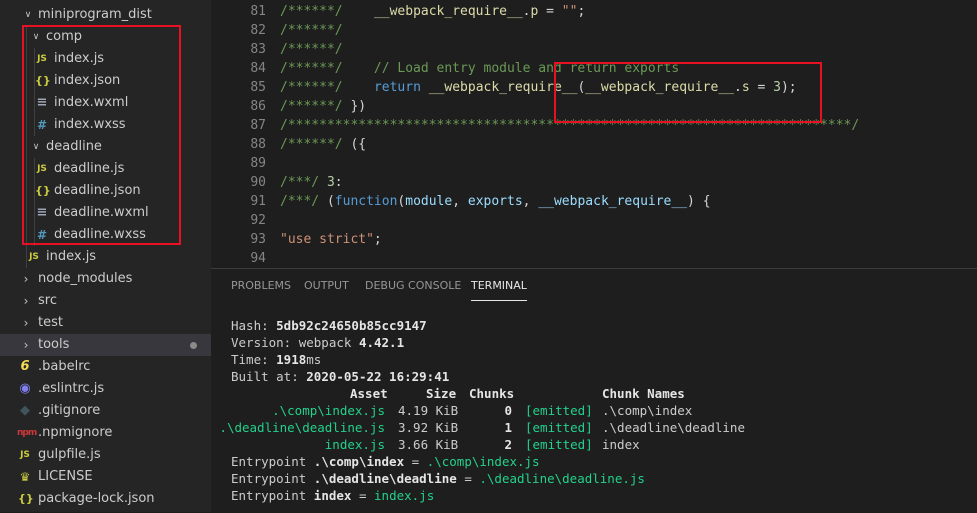 Image resolution: width=977 pixels, height=513 pixels. I want to click on tree-folder-src: › src, so click(105, 301).